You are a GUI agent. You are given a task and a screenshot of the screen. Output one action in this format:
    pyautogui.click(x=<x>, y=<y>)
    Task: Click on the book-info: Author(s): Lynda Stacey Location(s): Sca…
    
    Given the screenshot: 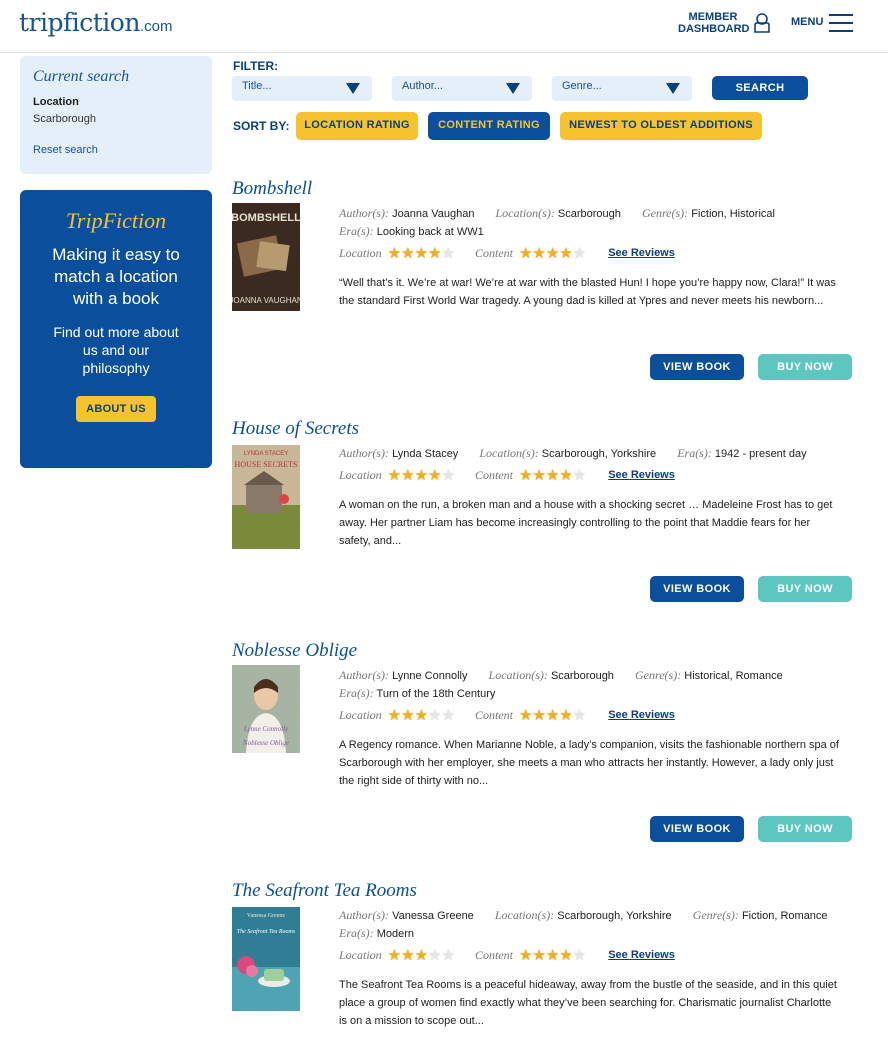 What is the action you would take?
    pyautogui.click(x=594, y=497)
    